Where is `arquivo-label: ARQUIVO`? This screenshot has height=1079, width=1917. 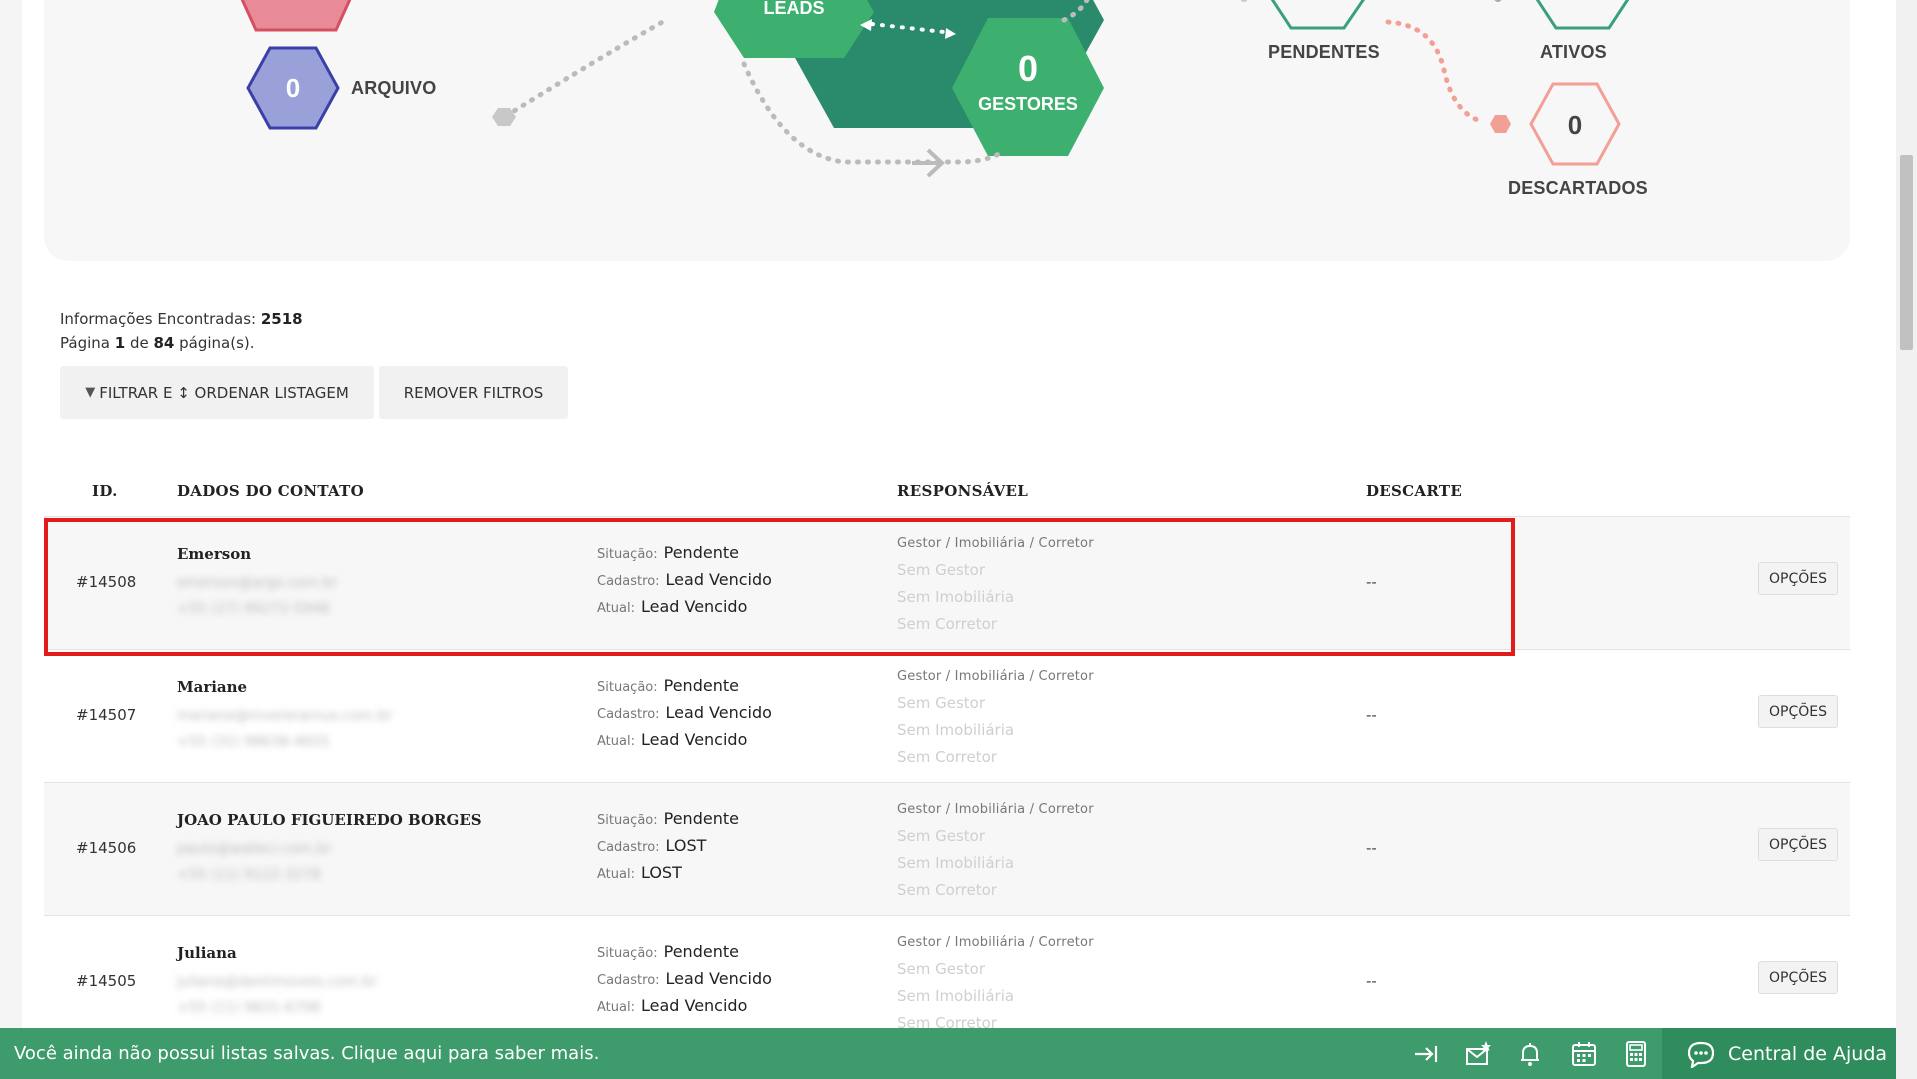 arquivo-label: ARQUIVO is located at coordinates (394, 88).